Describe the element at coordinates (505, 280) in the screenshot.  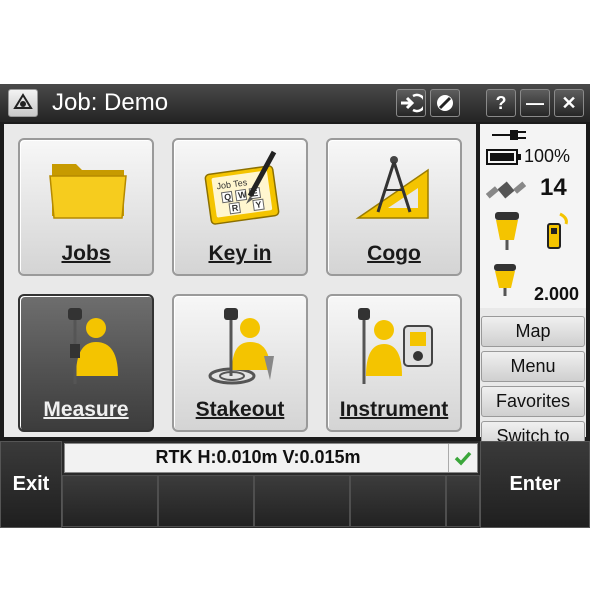
I see `rover-antenna-icon` at that location.